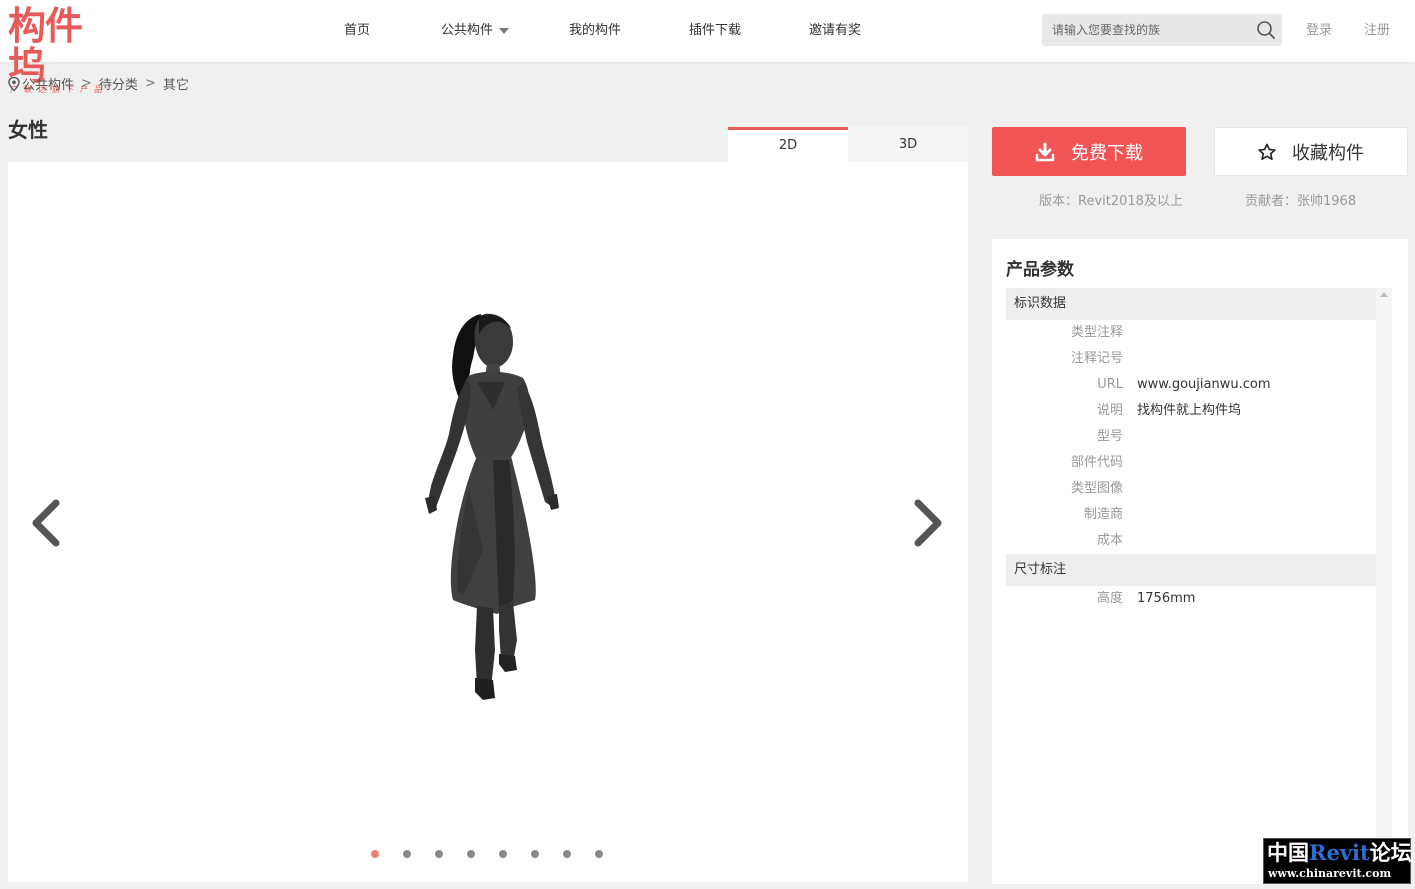 This screenshot has height=889, width=1415. I want to click on param-label: 制造商, so click(1103, 514).